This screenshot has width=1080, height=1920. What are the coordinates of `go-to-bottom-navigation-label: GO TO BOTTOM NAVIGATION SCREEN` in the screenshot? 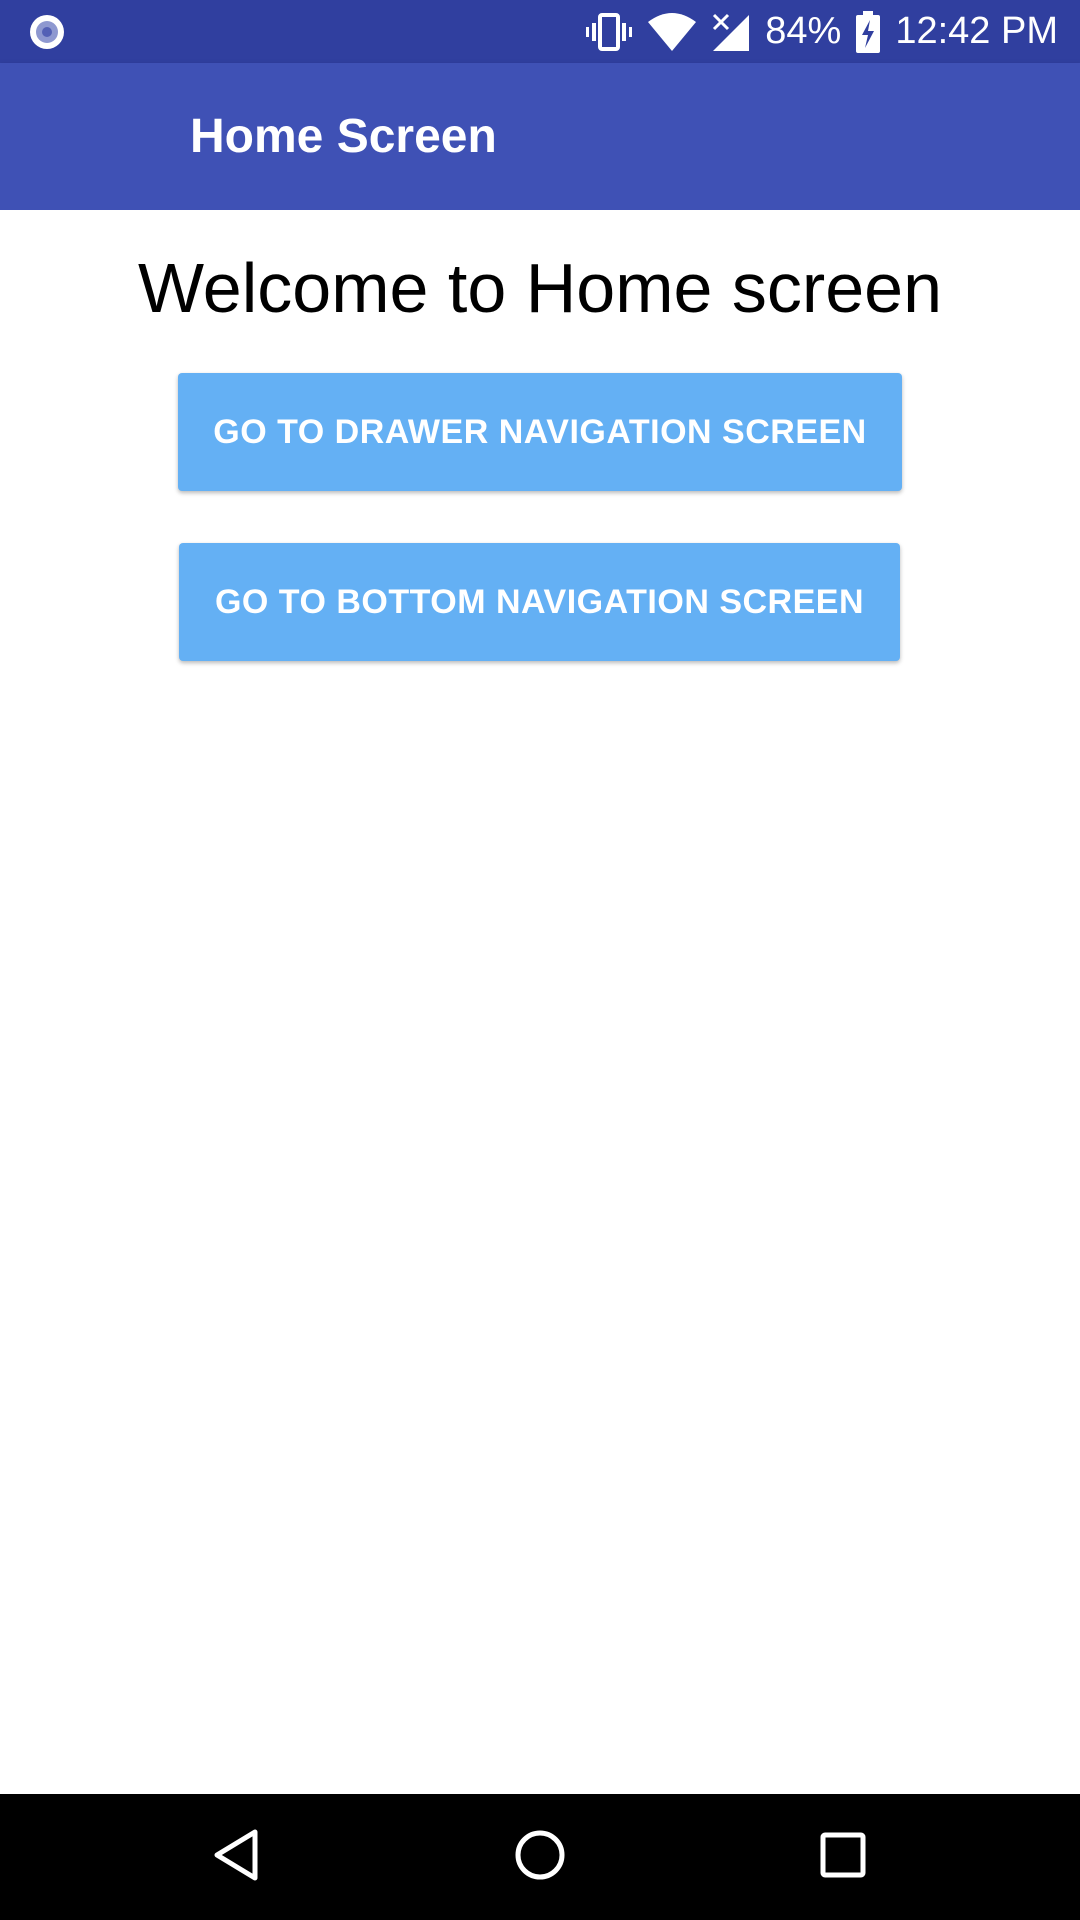 It's located at (539, 601).